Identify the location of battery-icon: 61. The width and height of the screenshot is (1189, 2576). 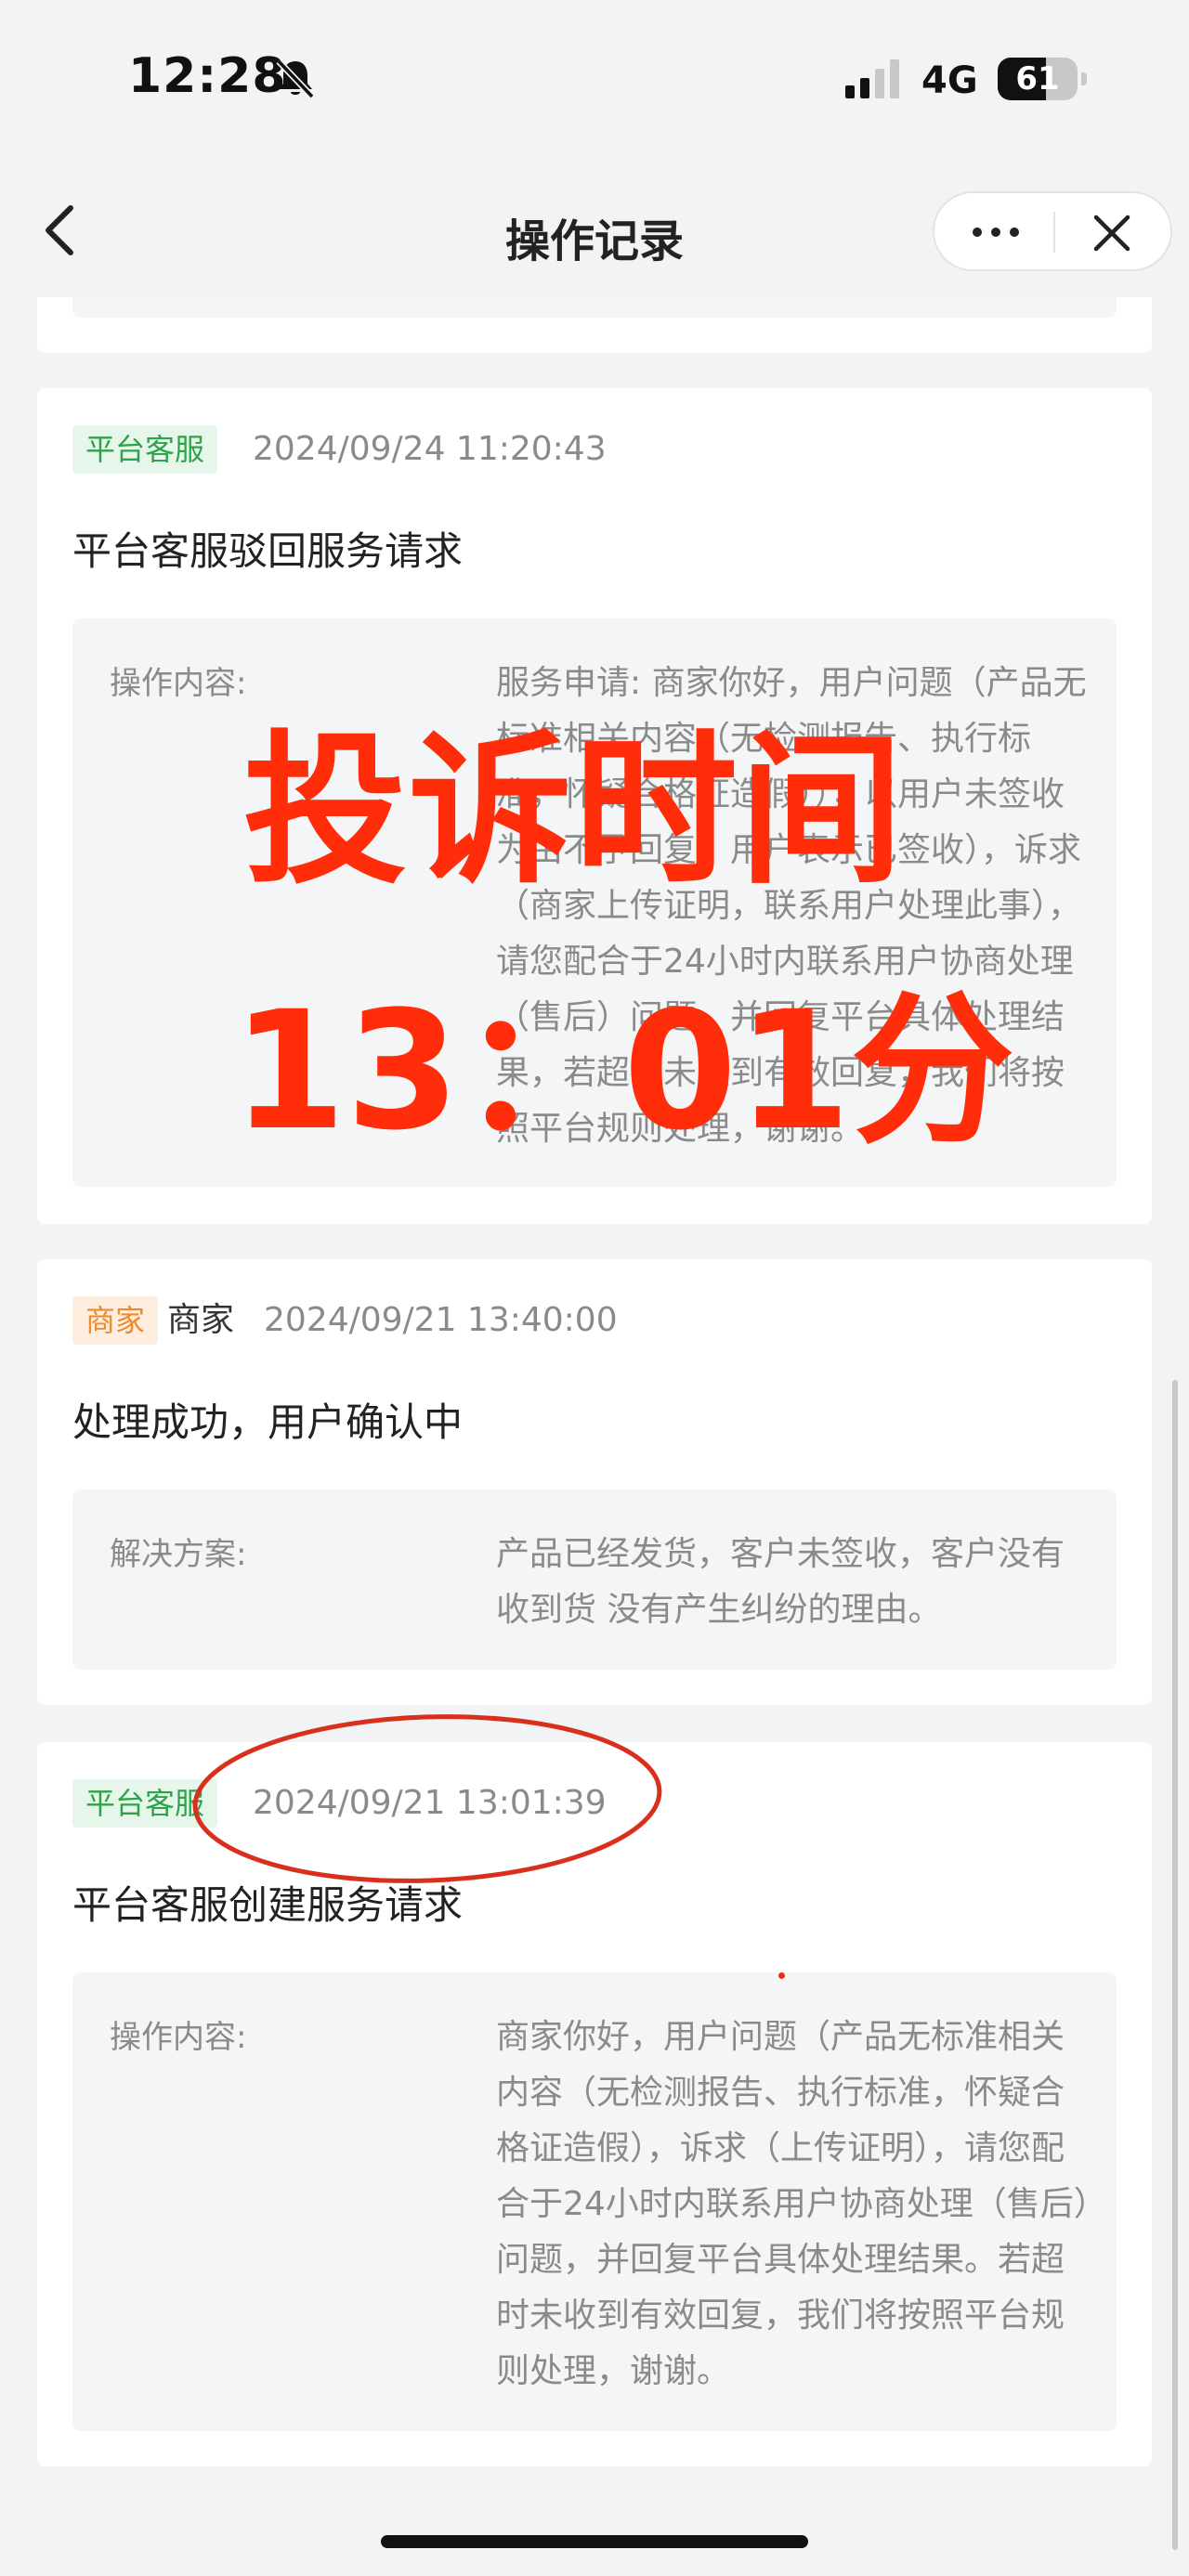
(1042, 79).